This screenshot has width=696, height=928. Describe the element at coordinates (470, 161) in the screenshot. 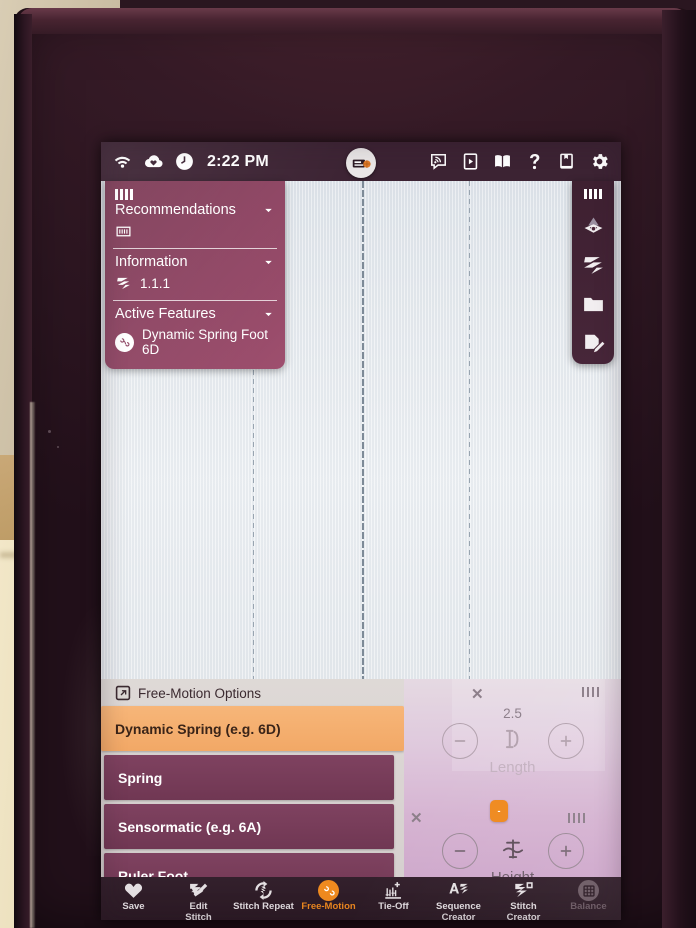

I see `video-tutorial-icon` at that location.